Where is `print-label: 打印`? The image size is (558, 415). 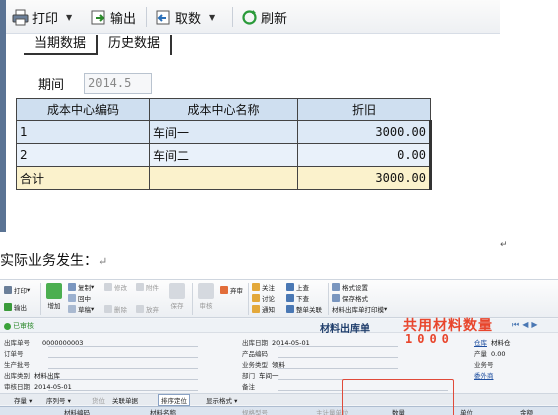 print-label: 打印 is located at coordinates (45, 19).